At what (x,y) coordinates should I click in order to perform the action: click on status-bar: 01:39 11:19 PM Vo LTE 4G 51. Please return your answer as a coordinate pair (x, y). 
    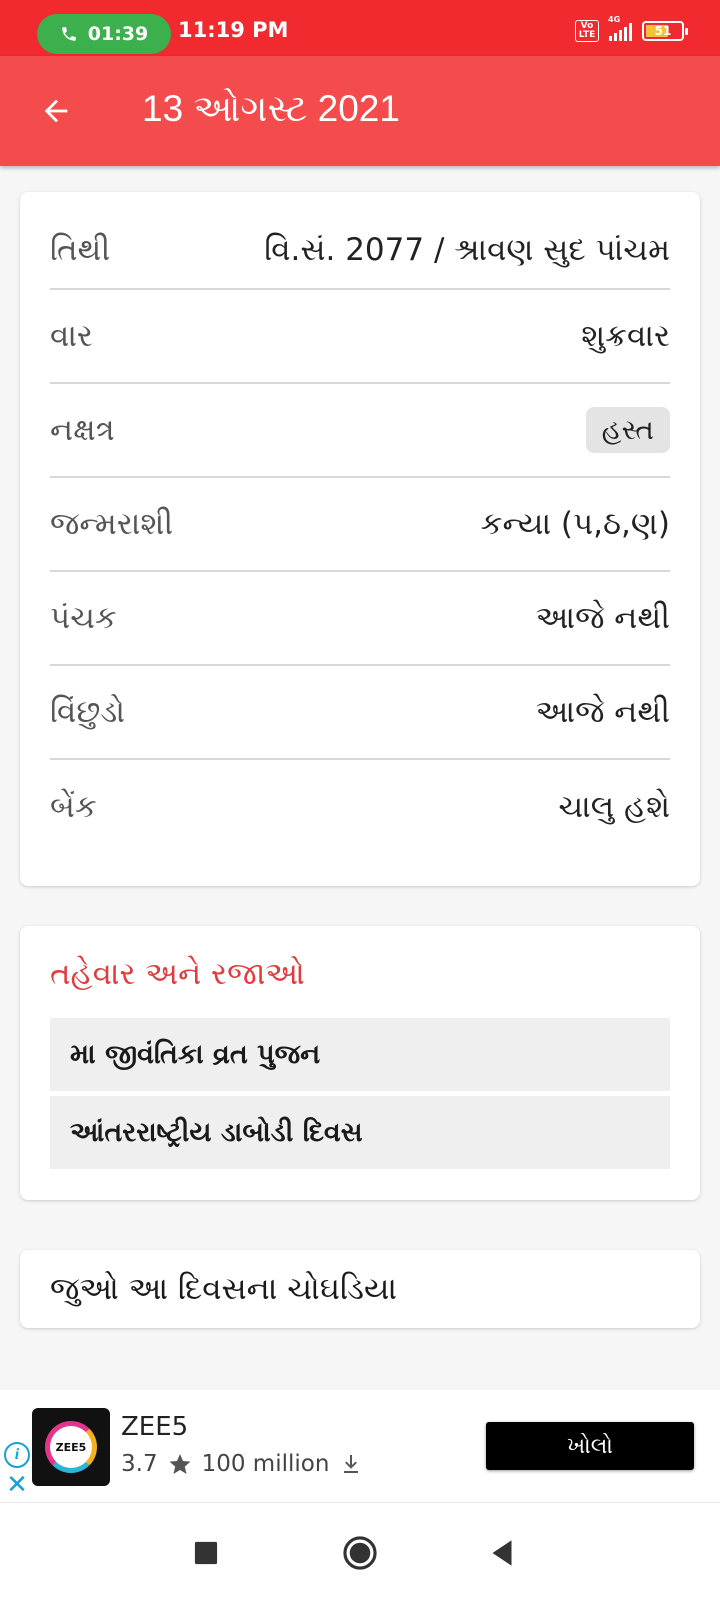
    Looking at the image, I should click on (360, 28).